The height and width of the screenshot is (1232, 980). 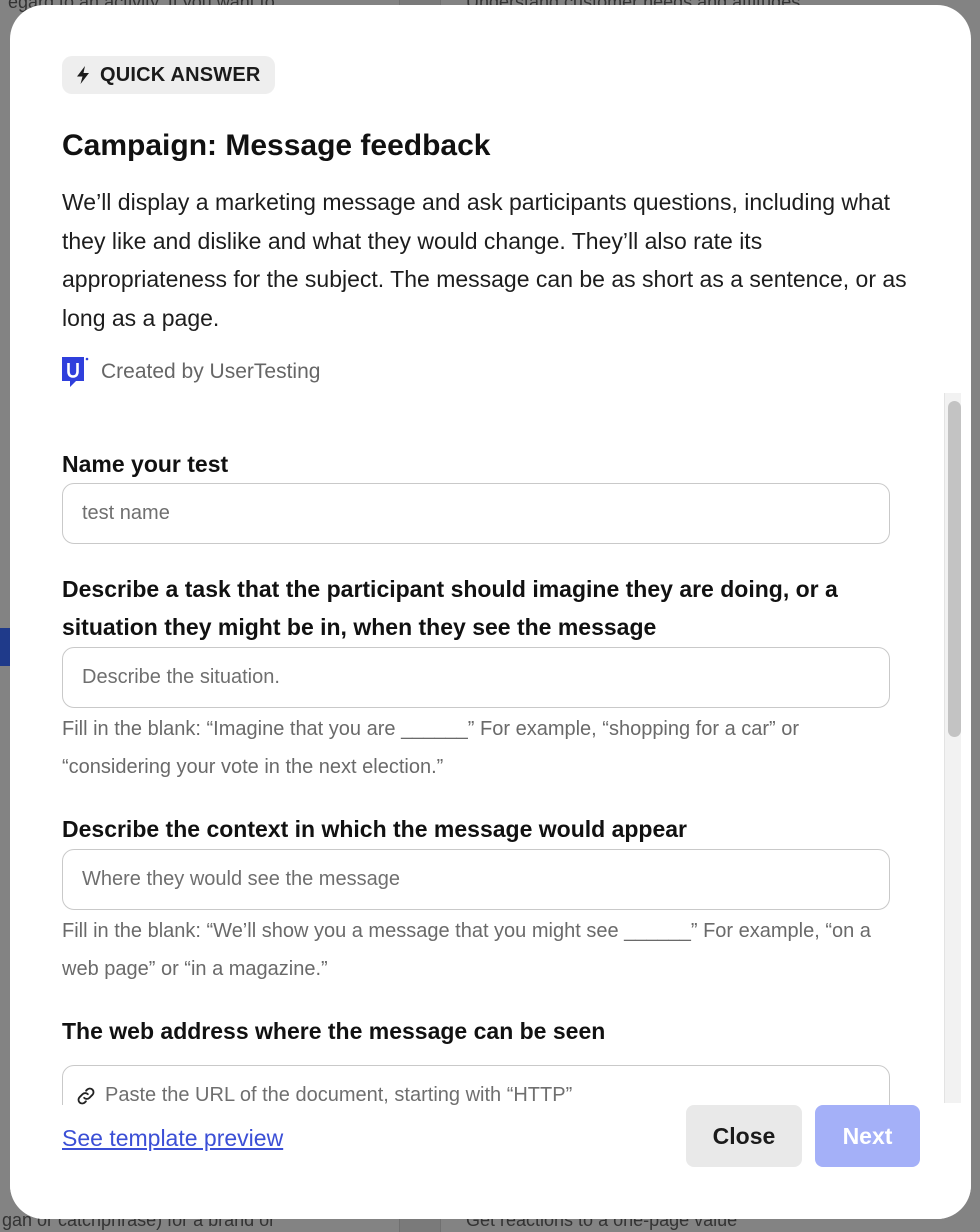 What do you see at coordinates (180, 74) in the screenshot?
I see `badge-label: QUICK ANSWER` at bounding box center [180, 74].